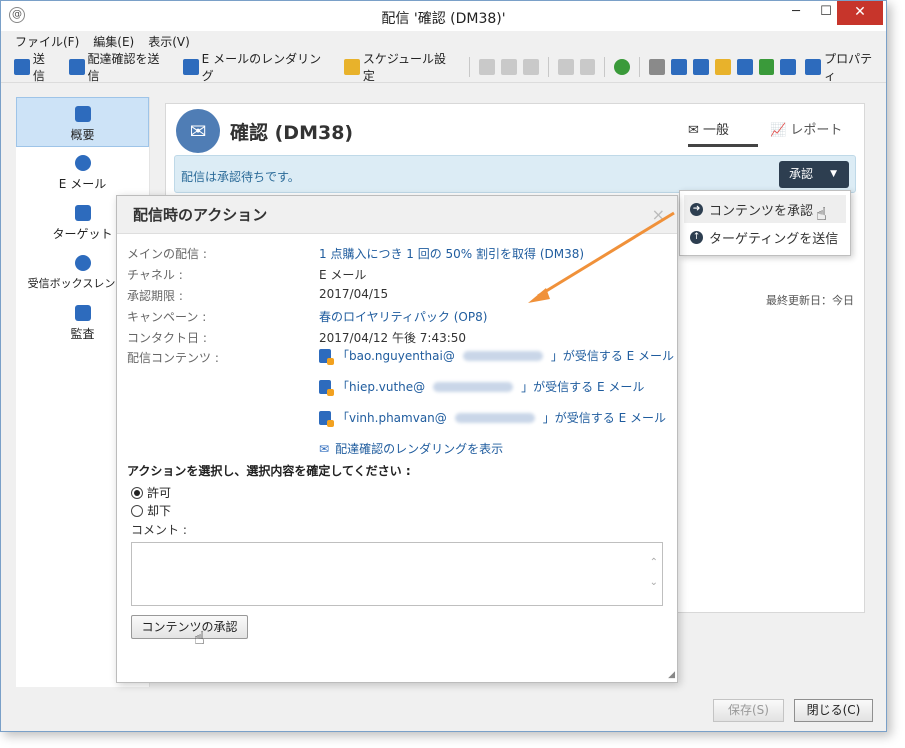 This screenshot has width=905, height=748. I want to click on delivery-content-label: 配信コンテンツ :, so click(173, 358).